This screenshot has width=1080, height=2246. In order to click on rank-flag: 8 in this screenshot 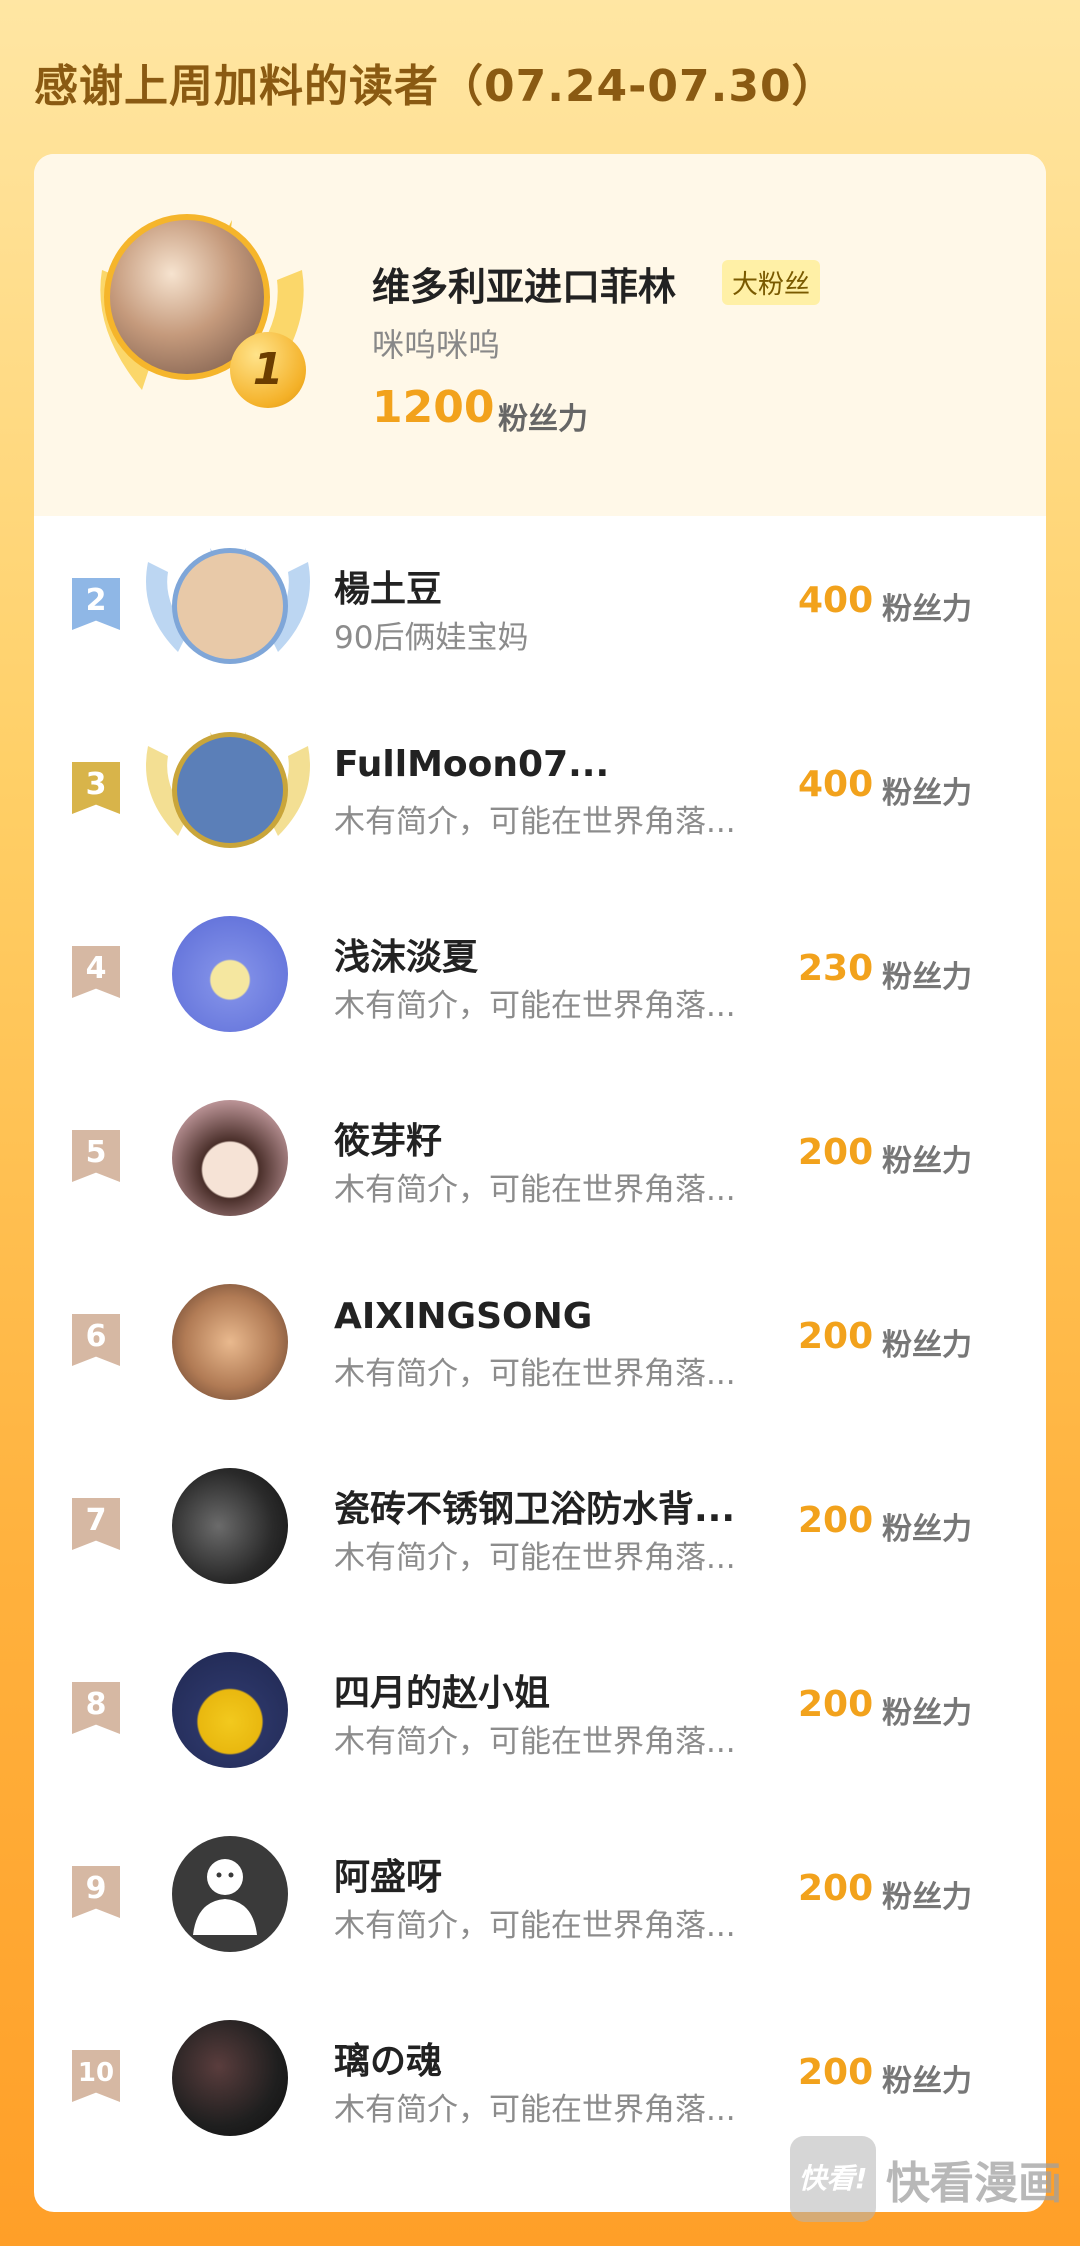, I will do `click(96, 1708)`.